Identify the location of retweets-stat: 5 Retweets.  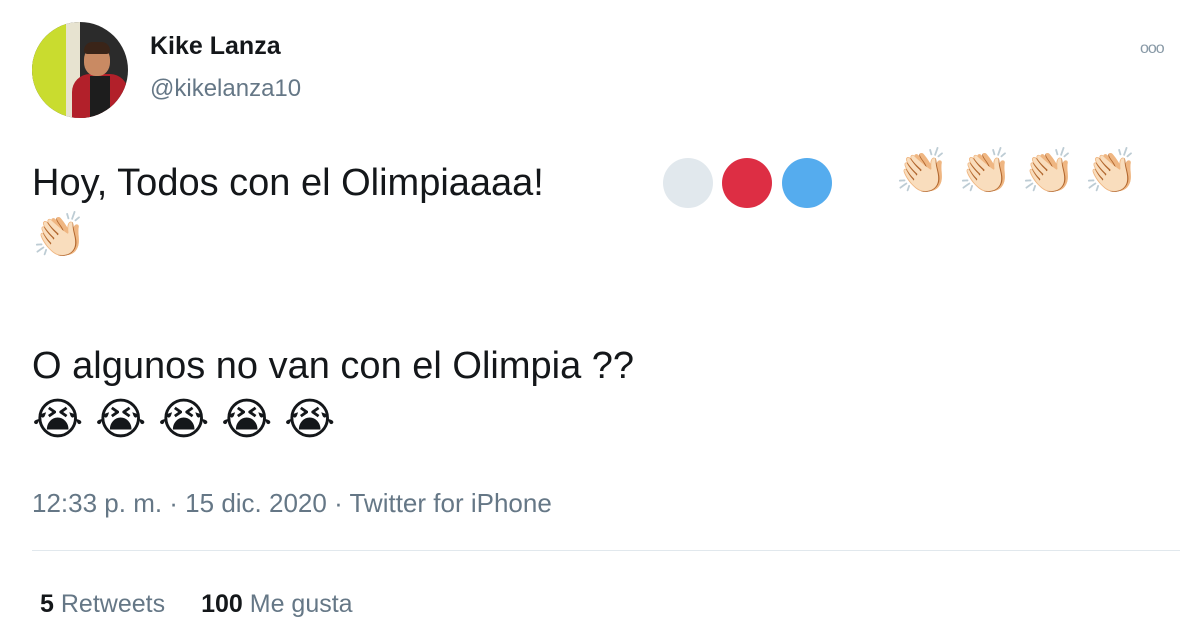
(102, 604).